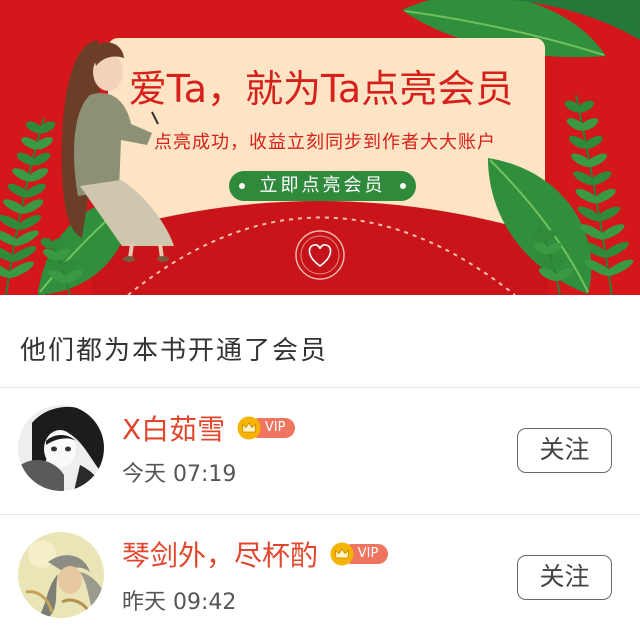 The image size is (640, 633). I want to click on avatar-painting-icon, so click(61, 575).